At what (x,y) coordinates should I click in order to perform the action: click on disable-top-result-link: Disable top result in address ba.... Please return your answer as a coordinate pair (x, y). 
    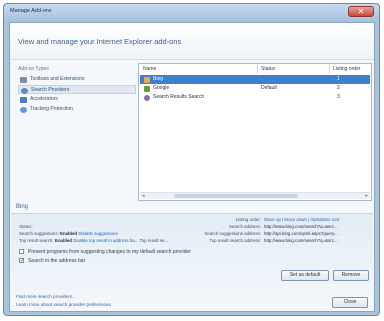
    Looking at the image, I should click on (105, 240).